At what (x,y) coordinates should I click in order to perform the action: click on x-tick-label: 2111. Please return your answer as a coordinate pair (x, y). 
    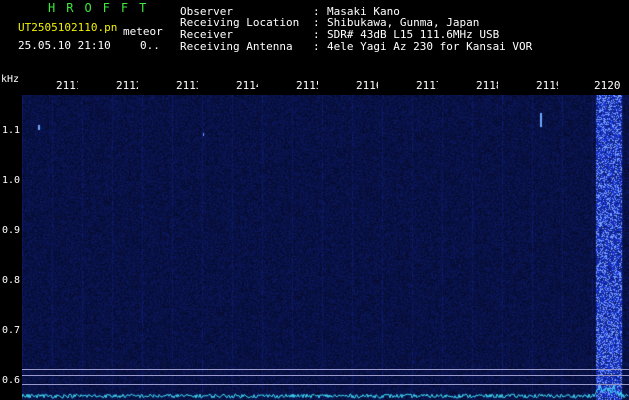
    Looking at the image, I should click on (67, 86).